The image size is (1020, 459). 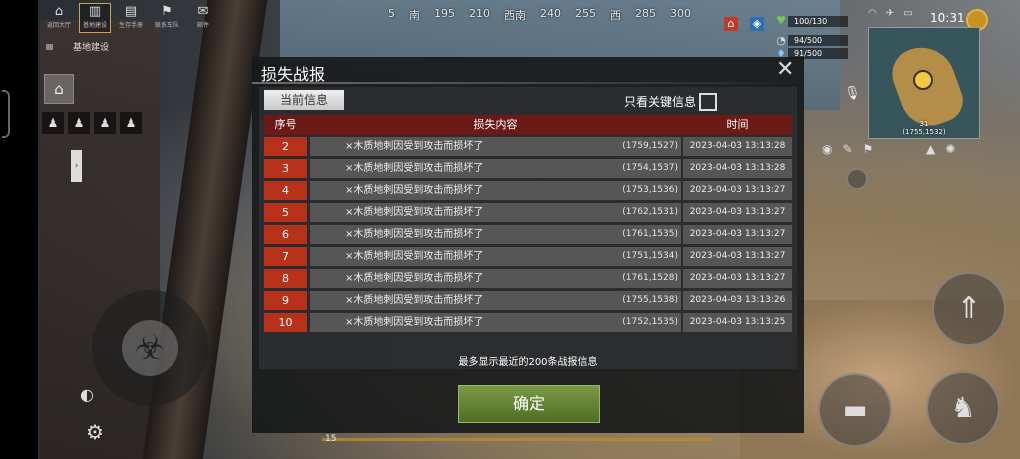 What do you see at coordinates (872, 13) in the screenshot?
I see `wifi-icon: ◠` at bounding box center [872, 13].